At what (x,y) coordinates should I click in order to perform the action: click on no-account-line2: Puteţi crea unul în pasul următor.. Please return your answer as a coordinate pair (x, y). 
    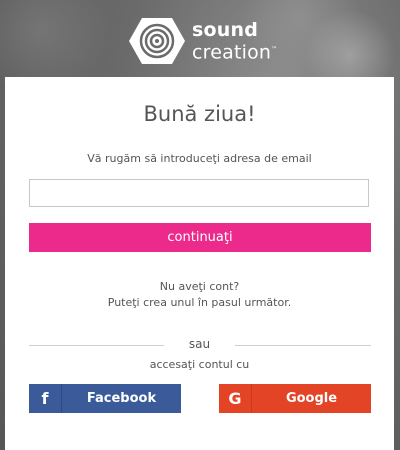
    Looking at the image, I should click on (199, 302).